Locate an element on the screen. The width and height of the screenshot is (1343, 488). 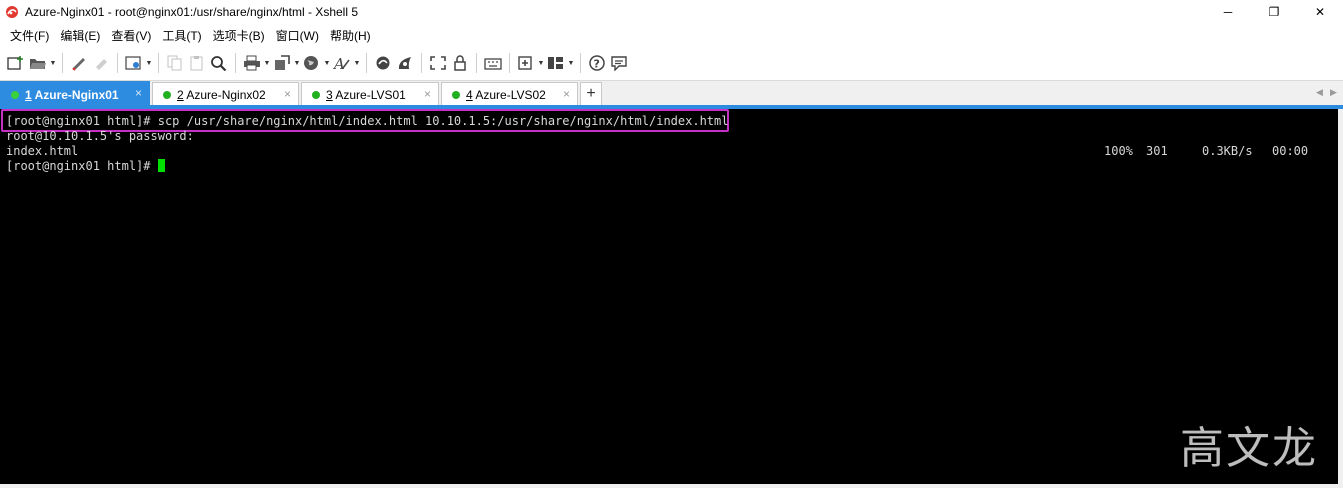
tab-label: 4 Azure-LVS02 is located at coordinates (506, 94).